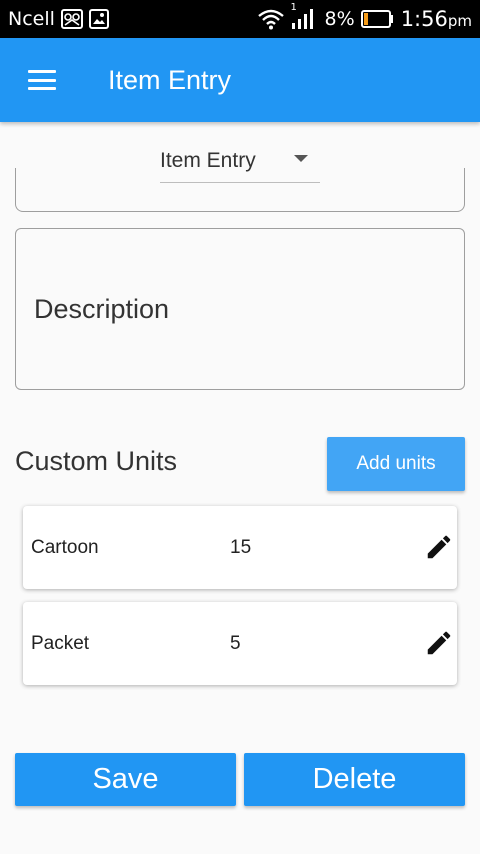 Image resolution: width=480 pixels, height=854 pixels. Describe the element at coordinates (271, 19) in the screenshot. I see `wifi-icon` at that location.